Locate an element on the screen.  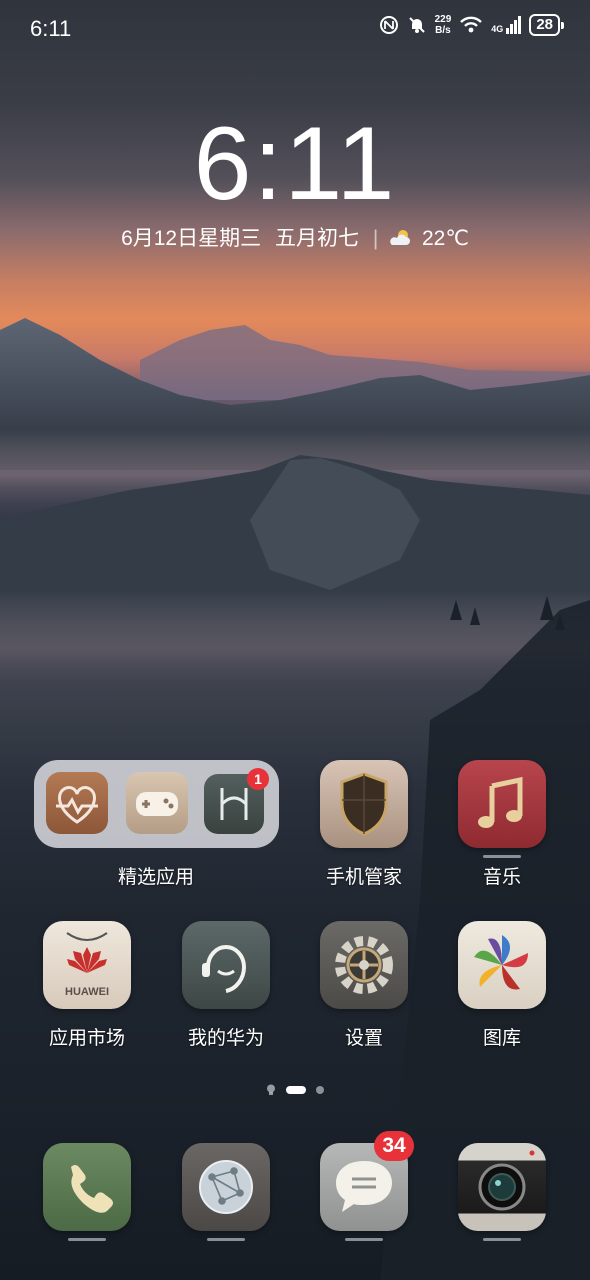
partly-cloudy-icon is located at coordinates (400, 237).